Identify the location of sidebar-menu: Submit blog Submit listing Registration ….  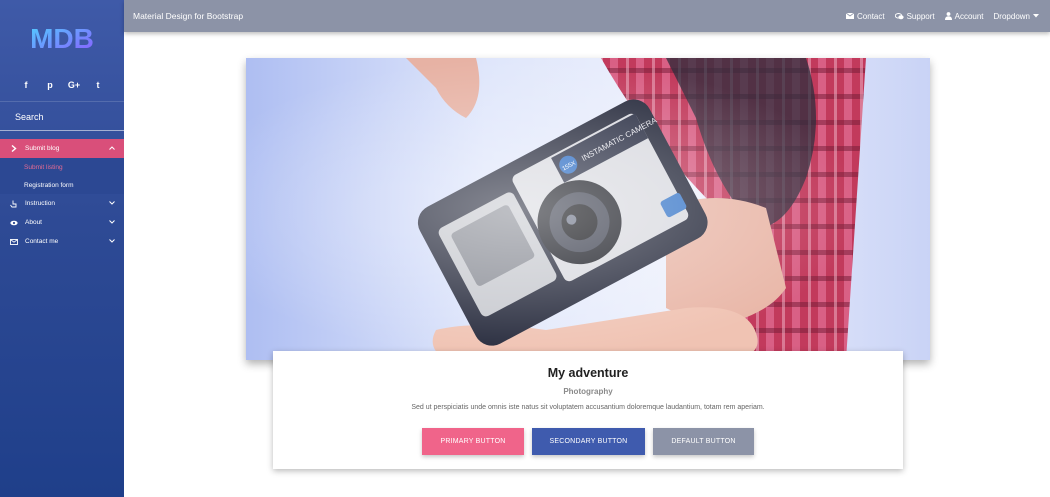
(62, 195).